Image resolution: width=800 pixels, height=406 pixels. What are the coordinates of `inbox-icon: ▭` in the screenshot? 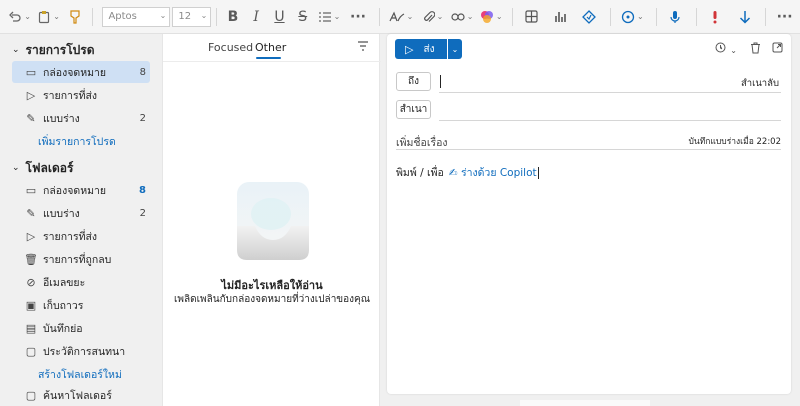 It's located at (31, 190).